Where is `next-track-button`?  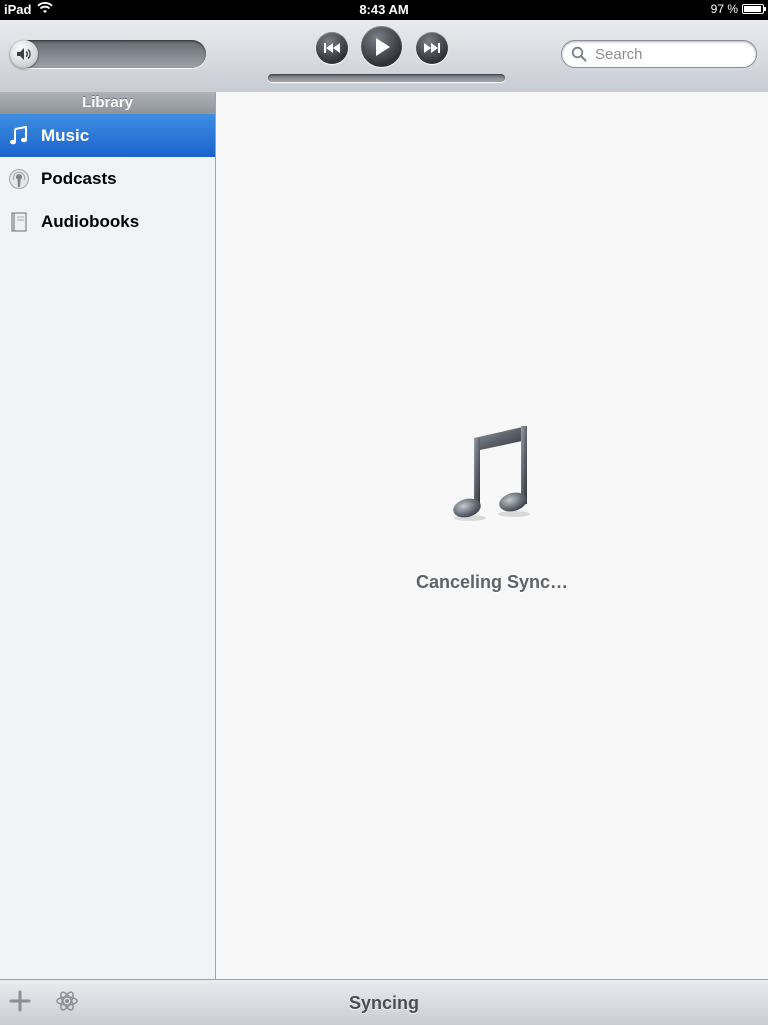 next-track-button is located at coordinates (432, 48).